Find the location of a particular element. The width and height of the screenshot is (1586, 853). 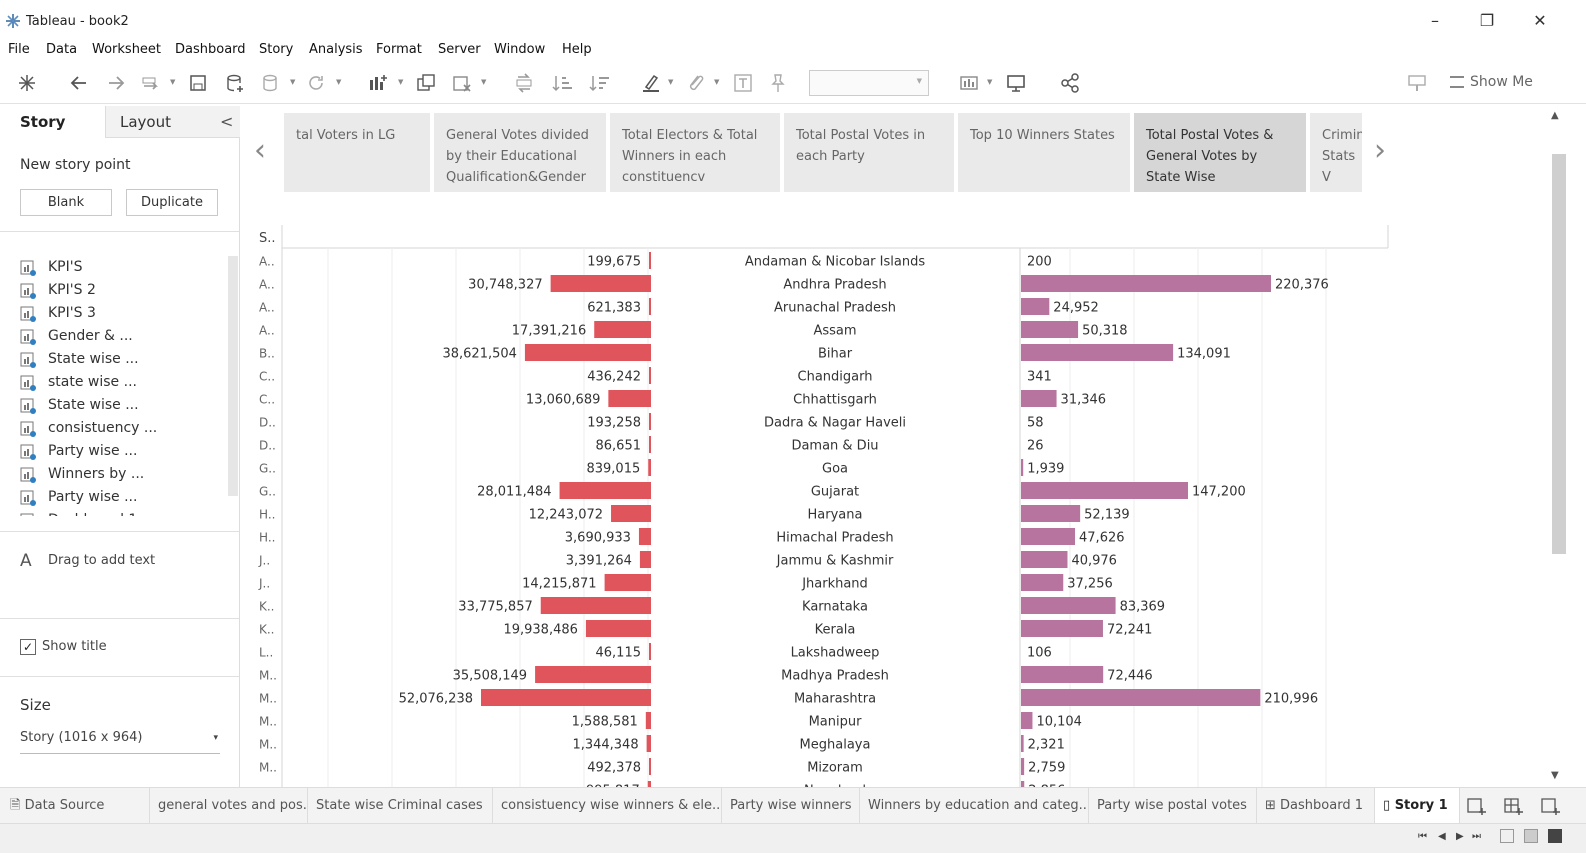

highlight-icon is located at coordinates (651, 83).